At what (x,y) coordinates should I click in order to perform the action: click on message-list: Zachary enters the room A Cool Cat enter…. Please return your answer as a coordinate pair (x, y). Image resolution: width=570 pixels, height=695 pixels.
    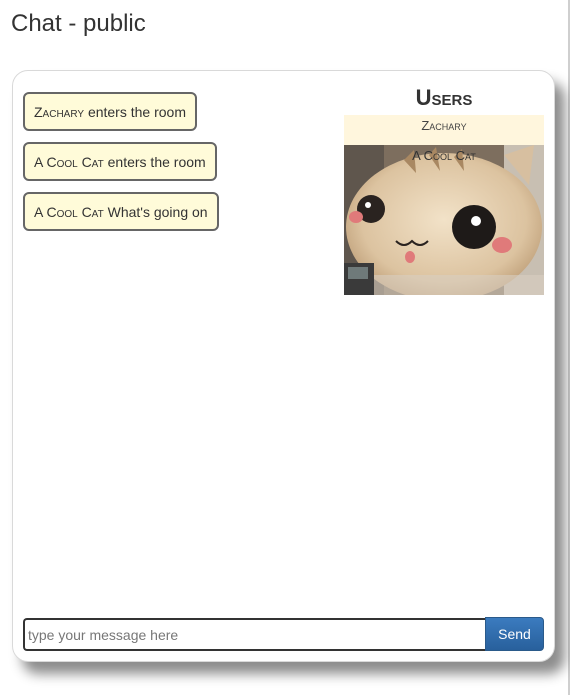
    Looking at the image, I should click on (173, 167).